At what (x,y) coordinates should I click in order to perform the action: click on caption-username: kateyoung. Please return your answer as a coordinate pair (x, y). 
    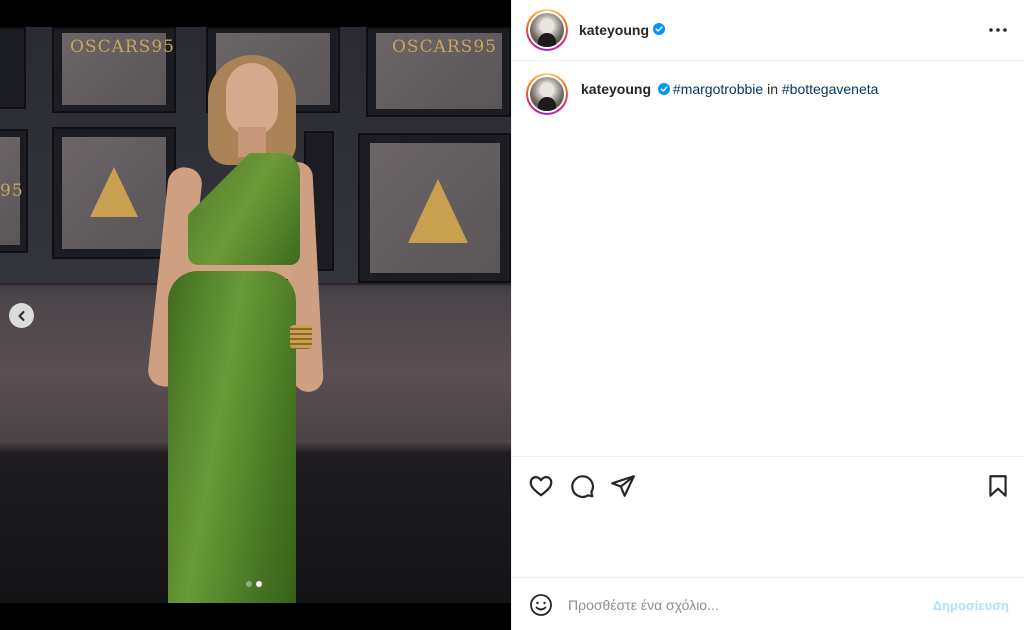
    Looking at the image, I should click on (616, 89).